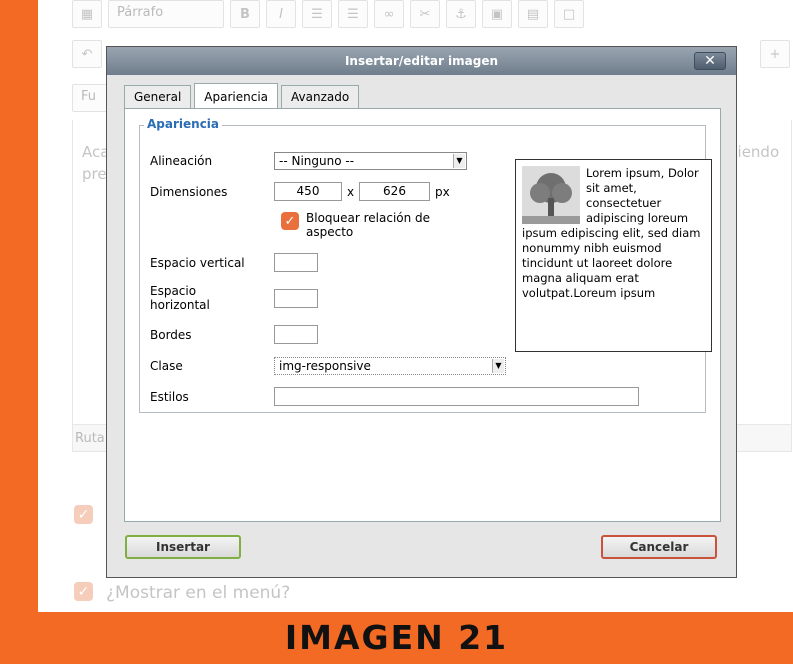 The image size is (793, 664). Describe the element at coordinates (183, 547) in the screenshot. I see `insert-button: Insertar` at that location.